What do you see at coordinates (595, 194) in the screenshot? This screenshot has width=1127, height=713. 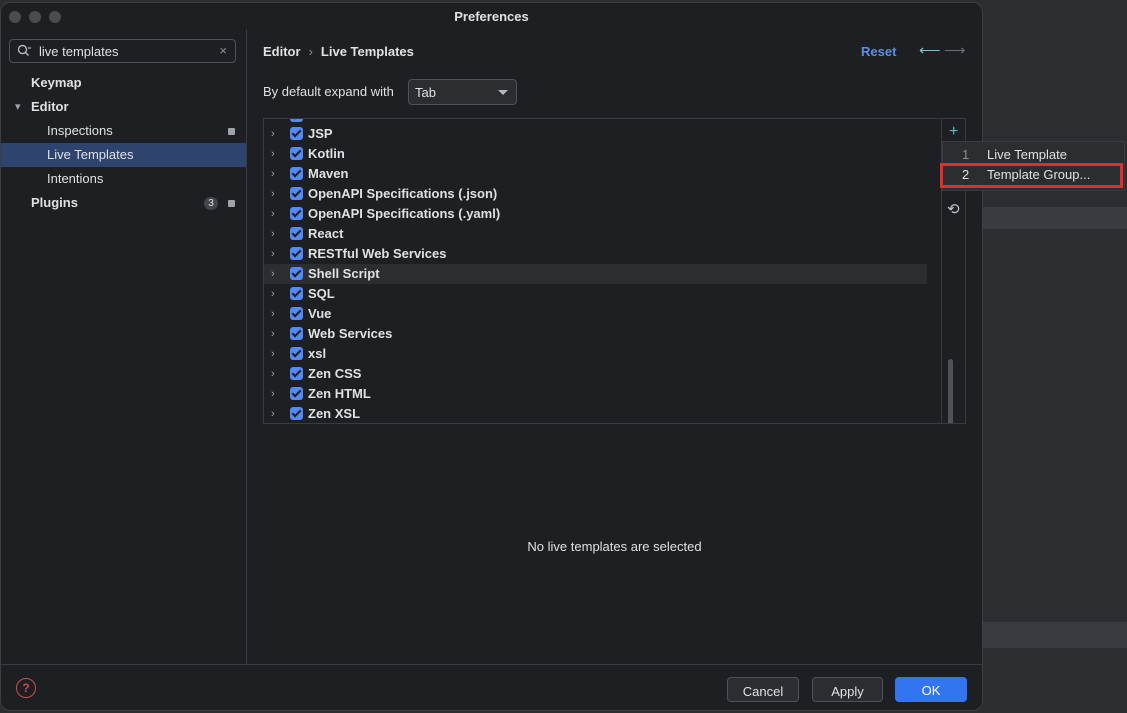 I see `tree-row: › OpenAPI Specifications (.json)` at bounding box center [595, 194].